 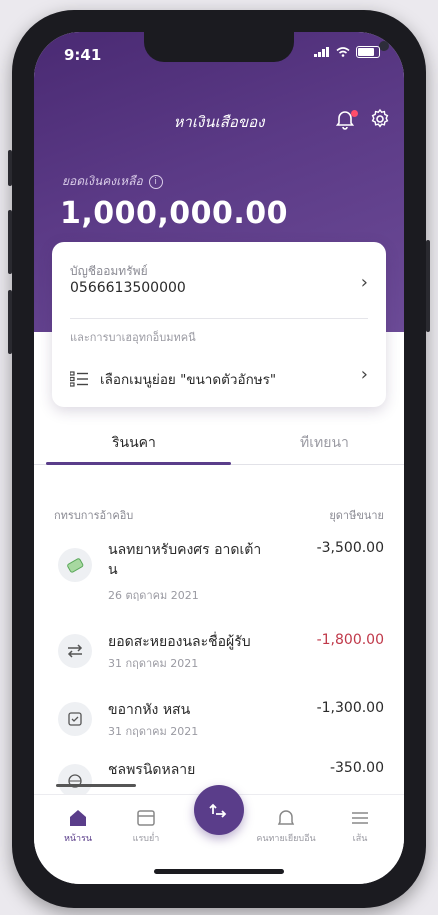 I want to click on transfer-fab-button, so click(x=219, y=810).